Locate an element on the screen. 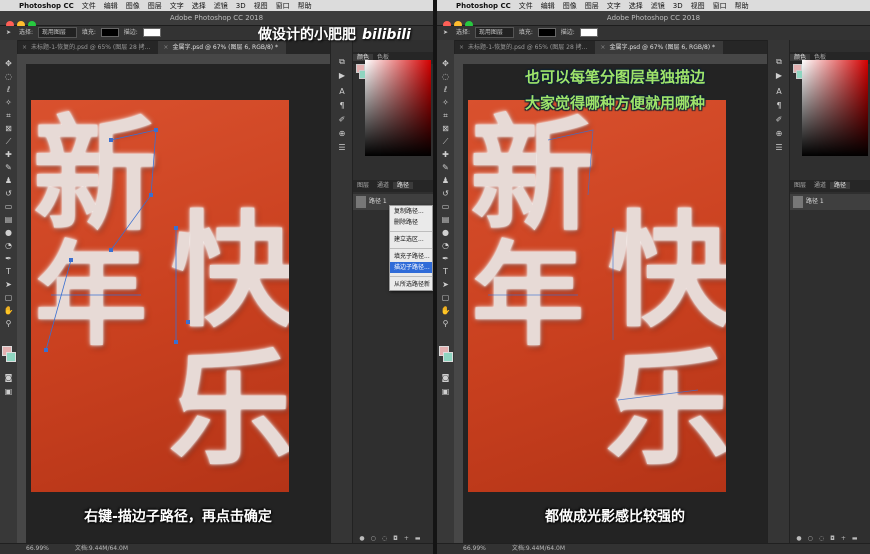 This screenshot has height=554, width=870. eyedropper-tool-icon: ⟋ is located at coordinates (8, 141).